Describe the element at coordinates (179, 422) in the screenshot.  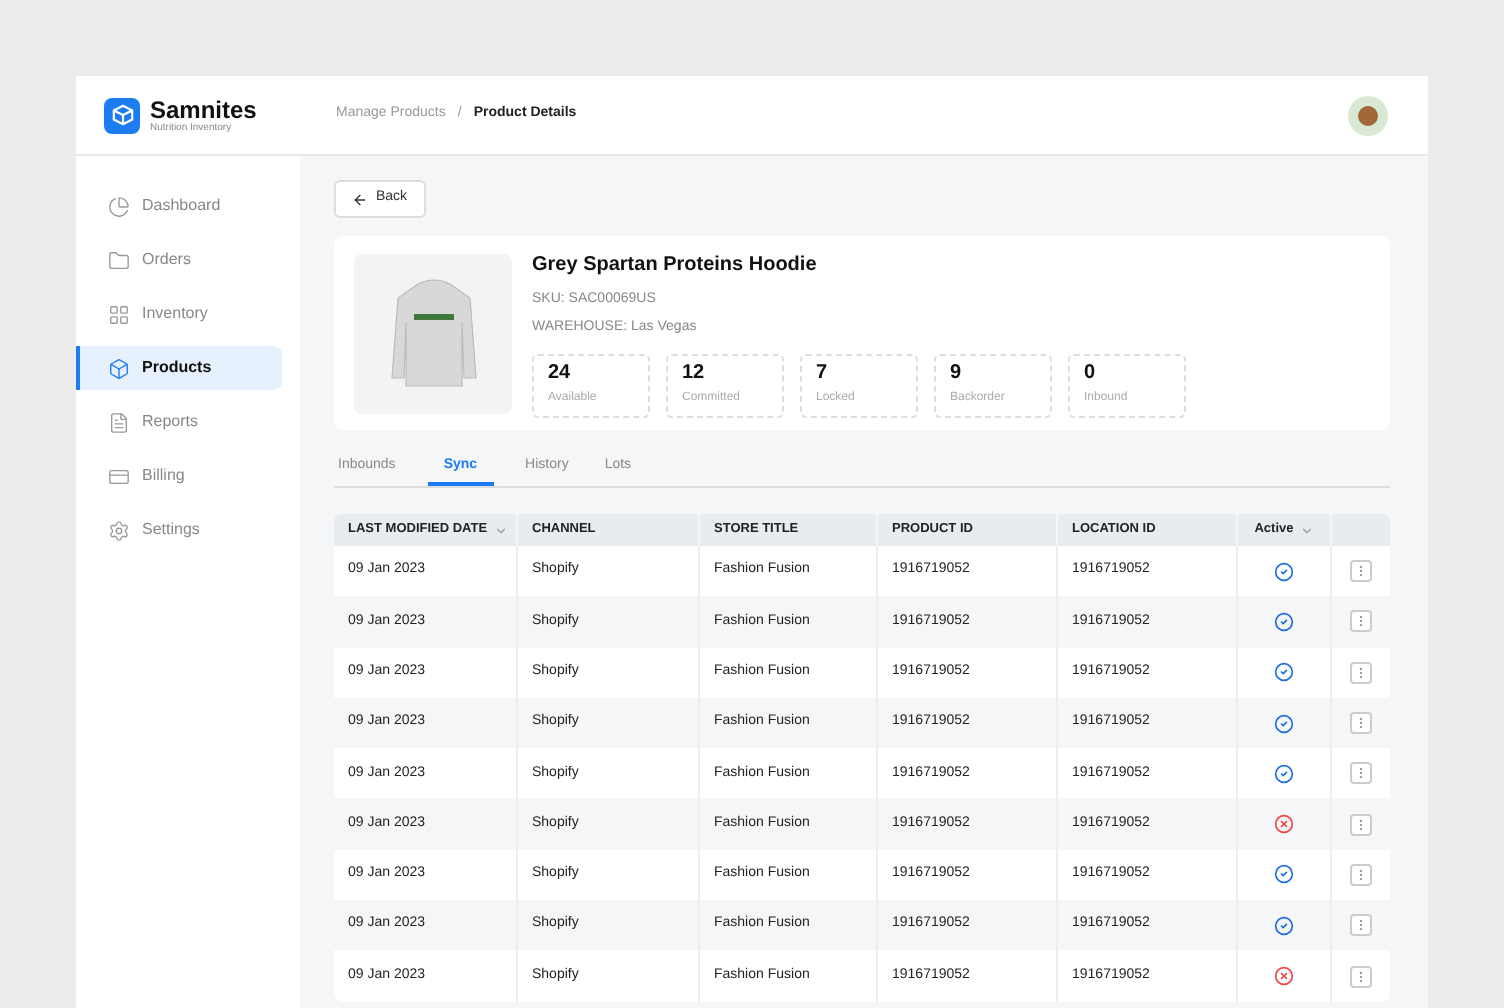
I see `sidebar-item: Reports` at that location.